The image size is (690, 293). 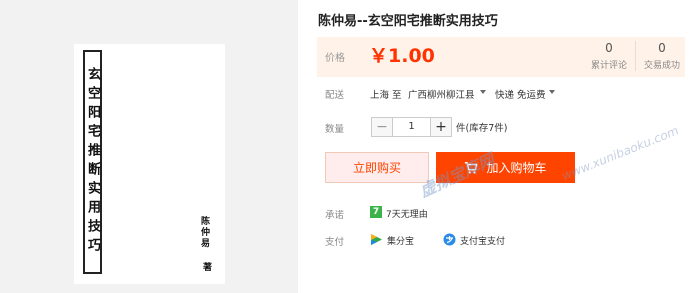 What do you see at coordinates (402, 56) in the screenshot?
I see `price-value: ￥1.00` at bounding box center [402, 56].